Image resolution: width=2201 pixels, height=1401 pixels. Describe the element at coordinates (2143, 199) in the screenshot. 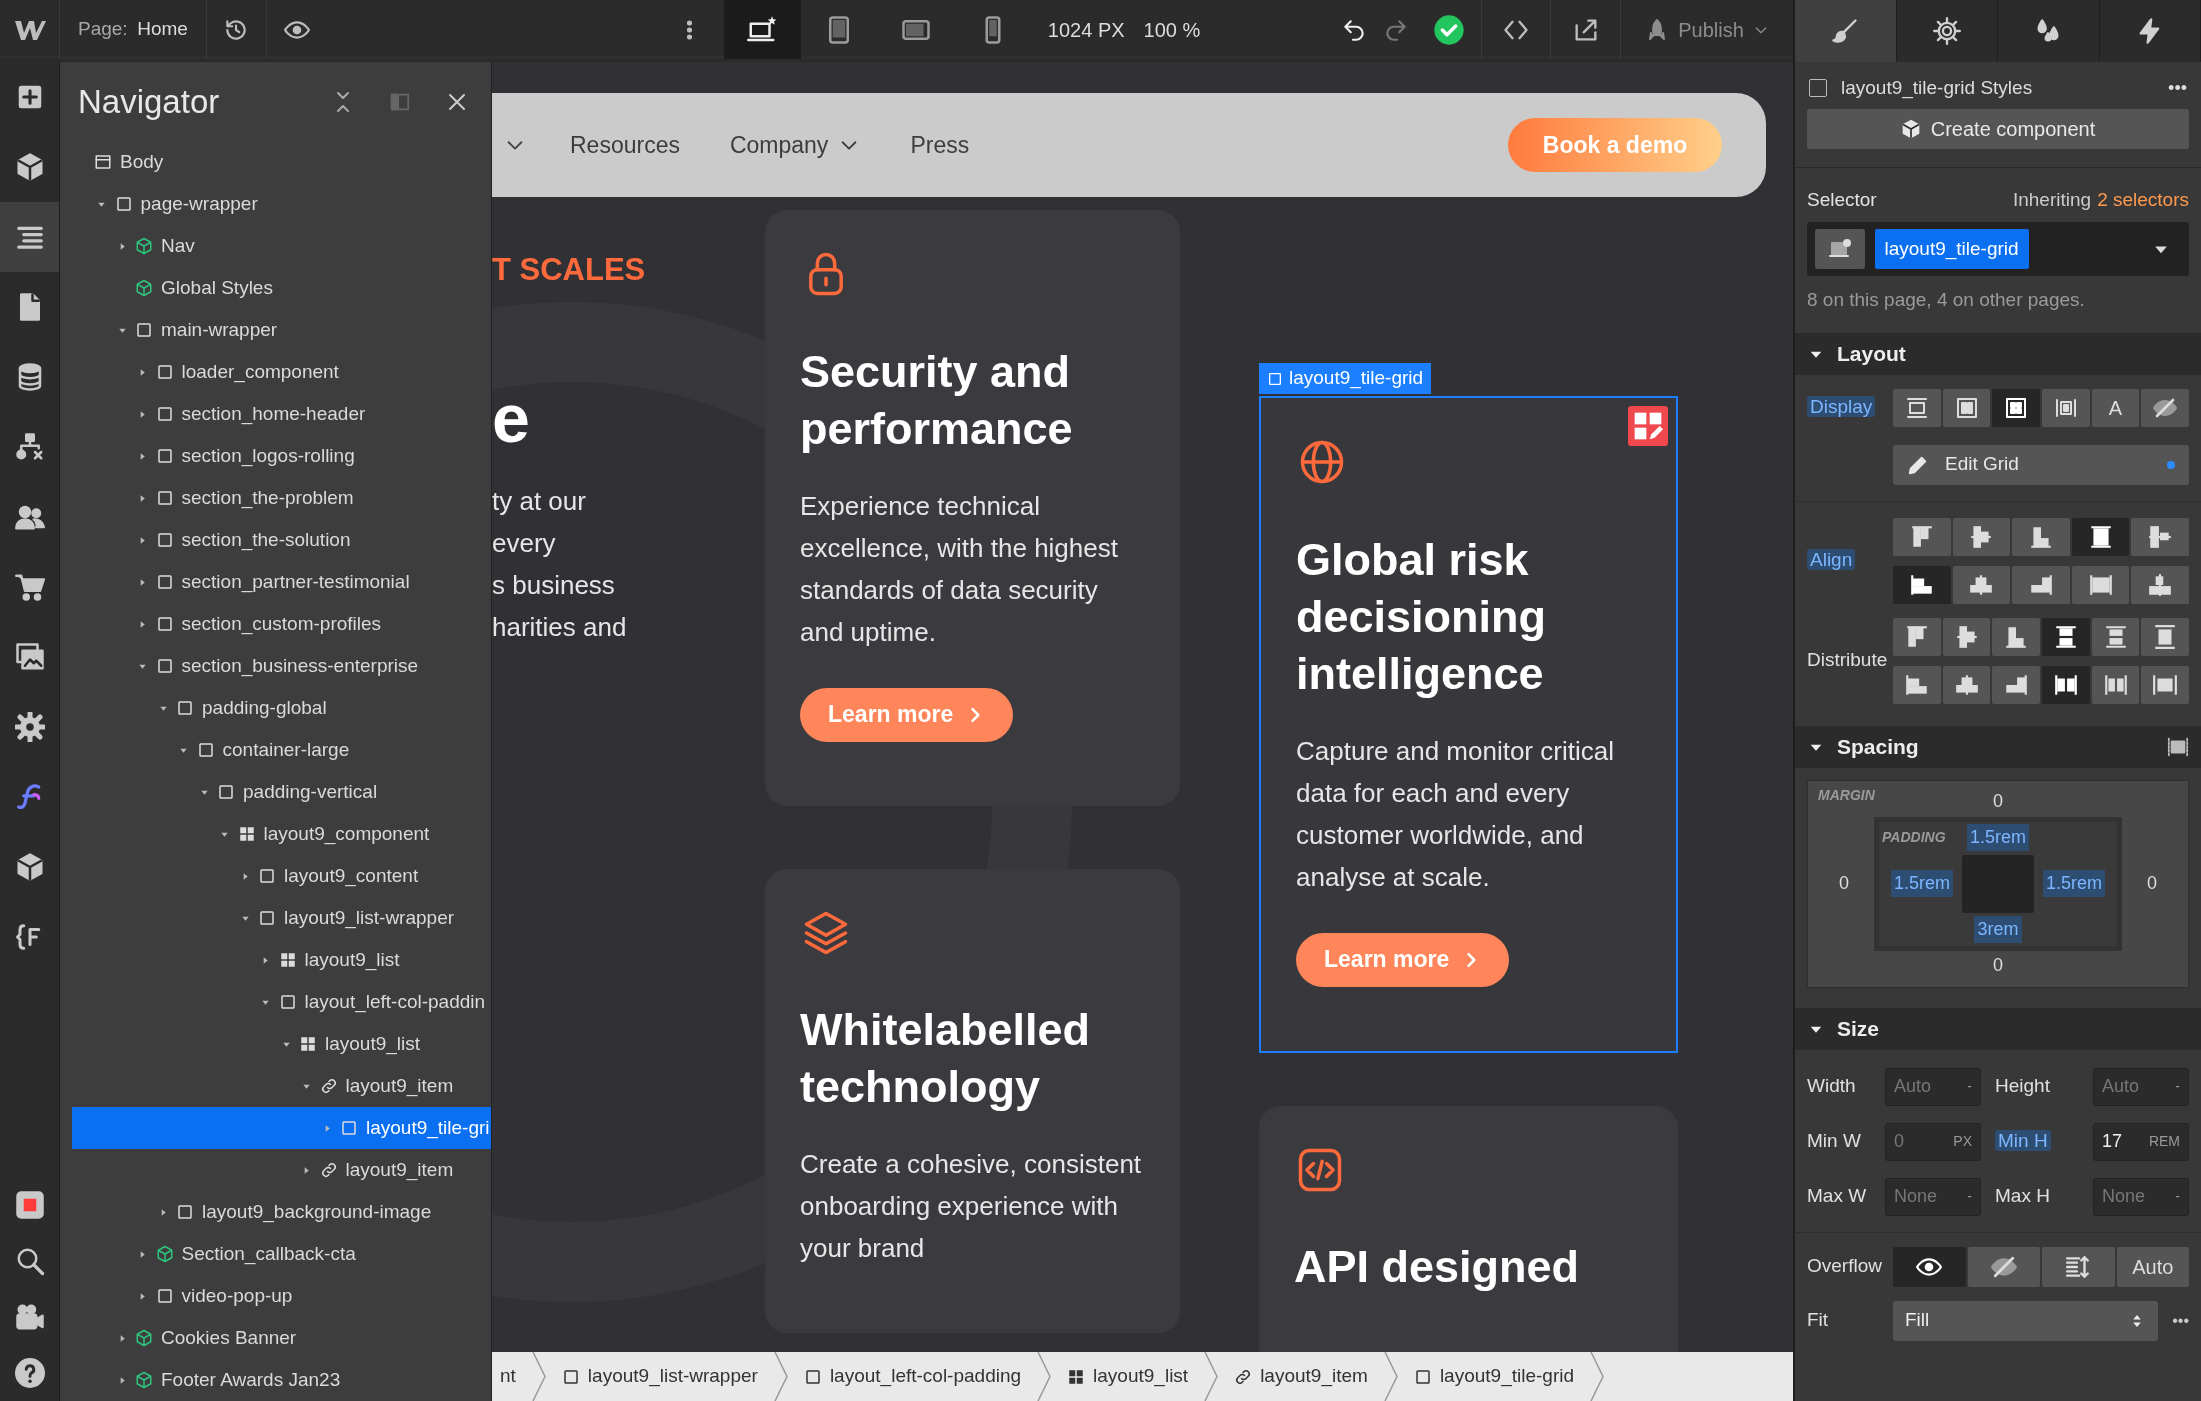

I see `inheriting-link: 2 selectors` at that location.